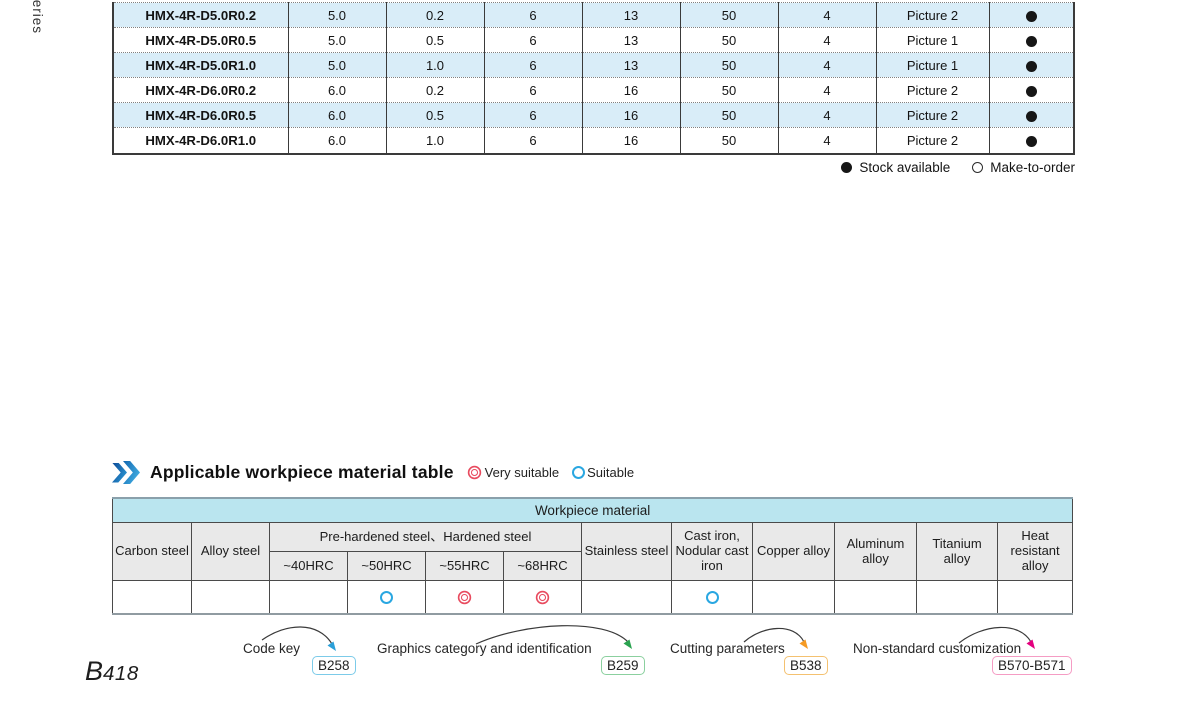 The width and height of the screenshot is (1186, 704). I want to click on column-header-heat-resistant-alloy: Heat resistant alloy, so click(1035, 551).